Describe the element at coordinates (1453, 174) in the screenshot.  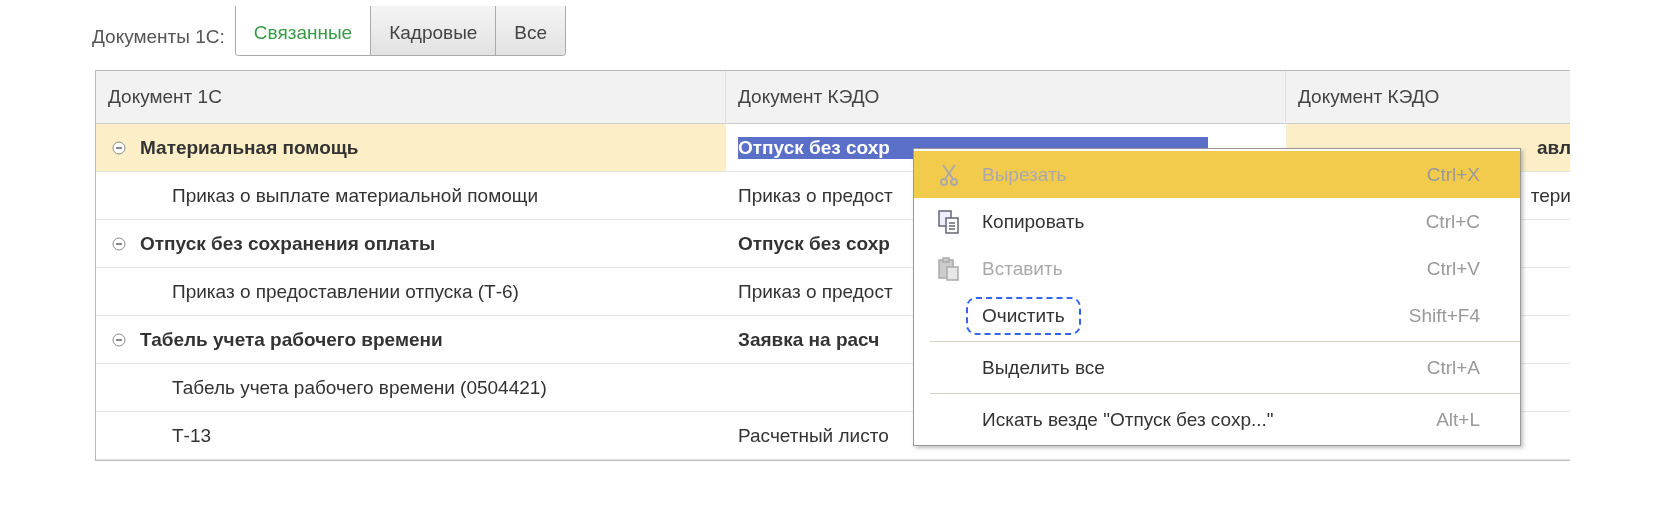
I see `shortcut-label: Ctrl+X` at that location.